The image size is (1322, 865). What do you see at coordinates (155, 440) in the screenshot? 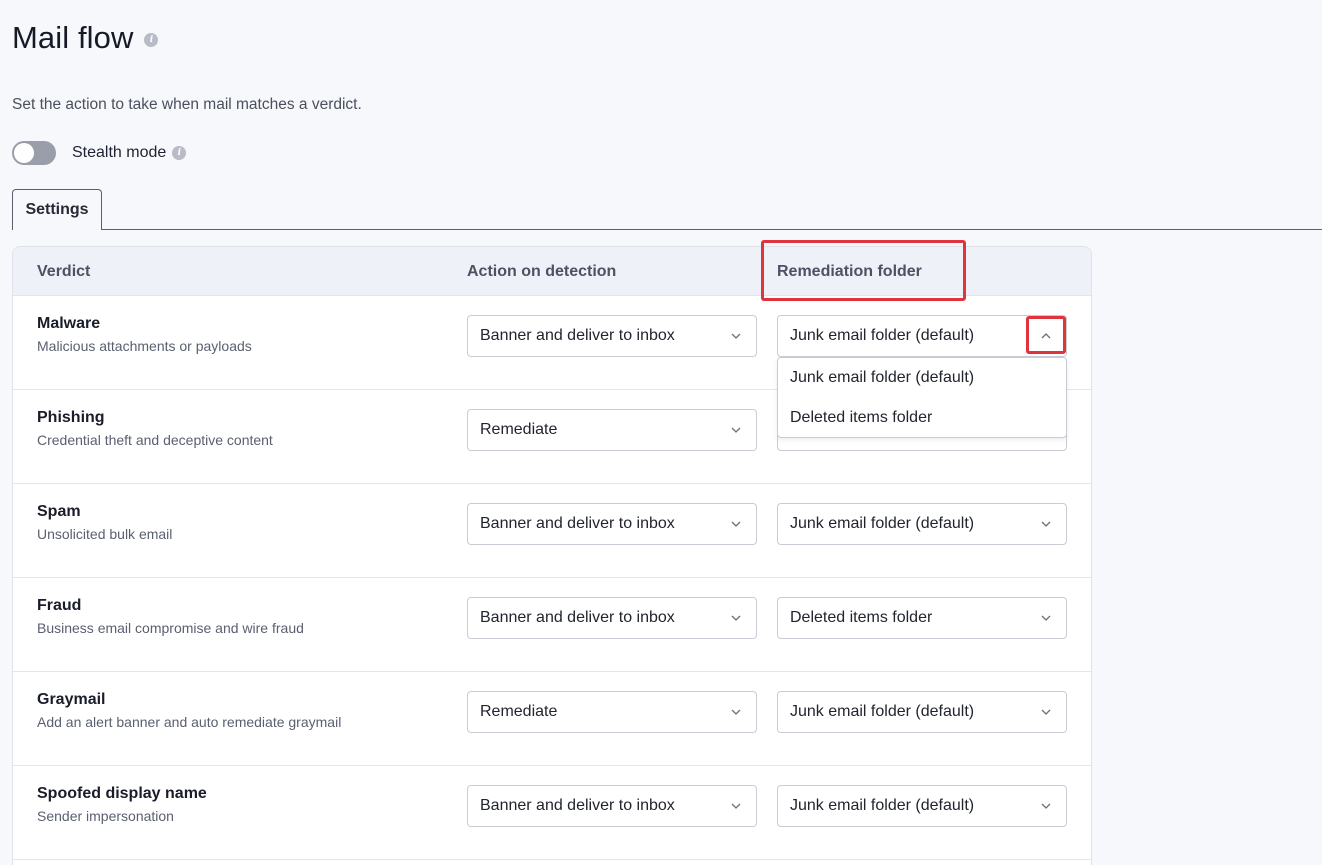
I see `verdict-description: Credential theft and deceptive content` at bounding box center [155, 440].